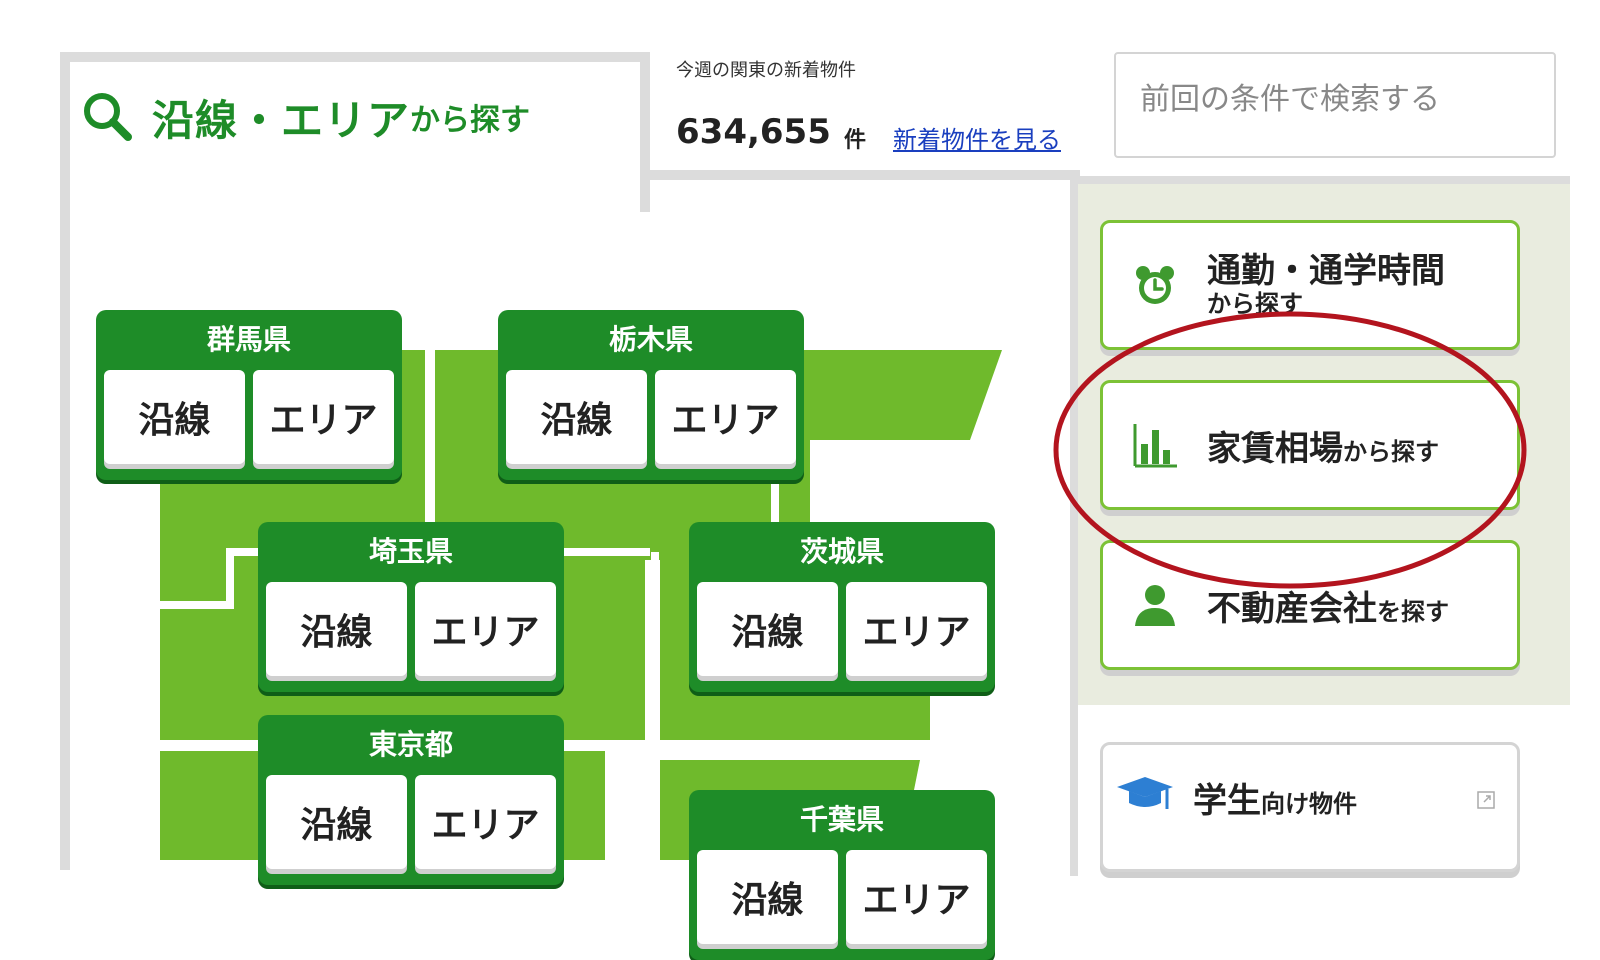 Image resolution: width=1600 pixels, height=960 pixels. Describe the element at coordinates (1309, 804) in the screenshot. I see `student-button-sublabel: 向け物件` at that location.